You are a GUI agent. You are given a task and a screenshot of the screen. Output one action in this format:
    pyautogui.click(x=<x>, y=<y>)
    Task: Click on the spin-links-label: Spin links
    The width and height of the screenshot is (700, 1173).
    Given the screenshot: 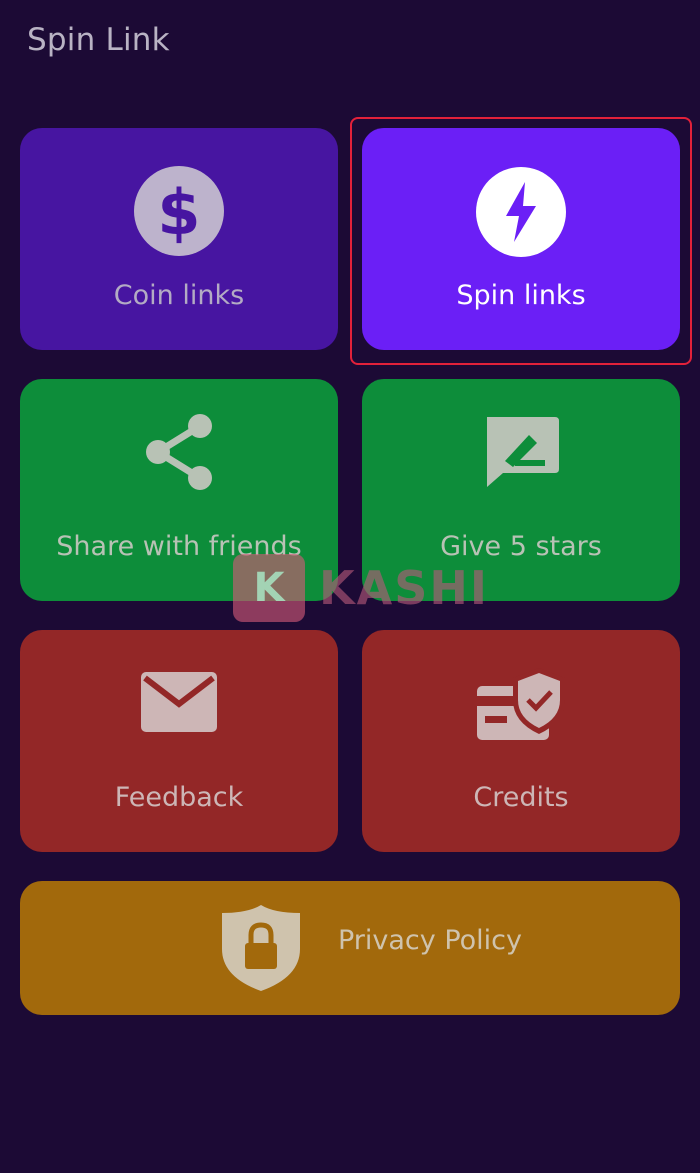 What is the action you would take?
    pyautogui.click(x=521, y=295)
    